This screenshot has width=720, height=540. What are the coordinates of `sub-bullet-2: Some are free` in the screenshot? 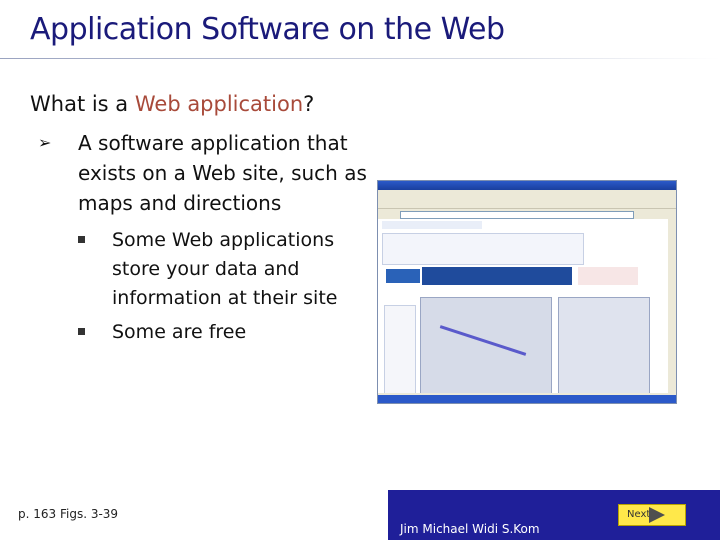 It's located at (223, 332).